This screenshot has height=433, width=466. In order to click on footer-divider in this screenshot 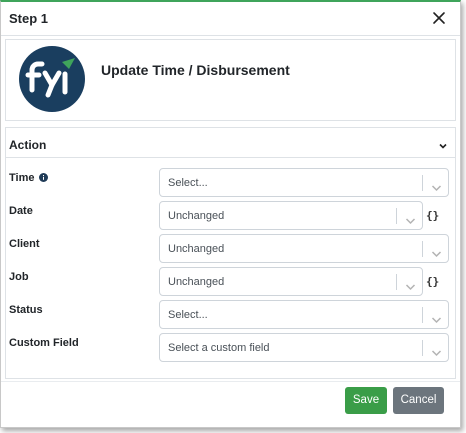, I will do `click(230, 381)`.